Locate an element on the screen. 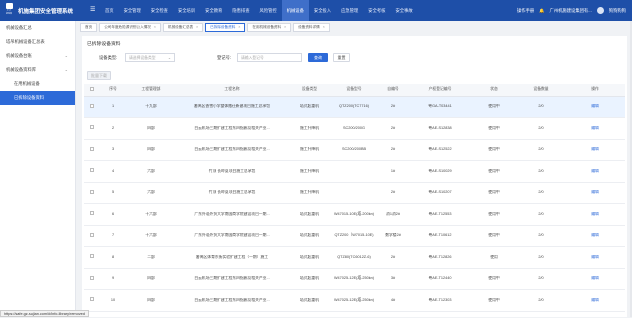 Image resolution: width=632 pixels, height=318 pixels. query-button: 查询 is located at coordinates (318, 57).